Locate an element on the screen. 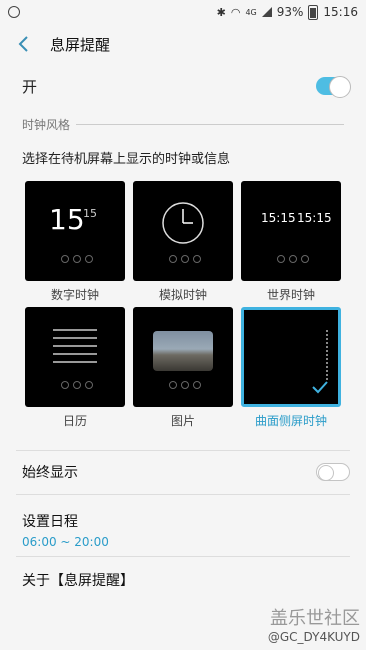 This screenshot has width=366, height=650. always-show-toggle is located at coordinates (333, 472).